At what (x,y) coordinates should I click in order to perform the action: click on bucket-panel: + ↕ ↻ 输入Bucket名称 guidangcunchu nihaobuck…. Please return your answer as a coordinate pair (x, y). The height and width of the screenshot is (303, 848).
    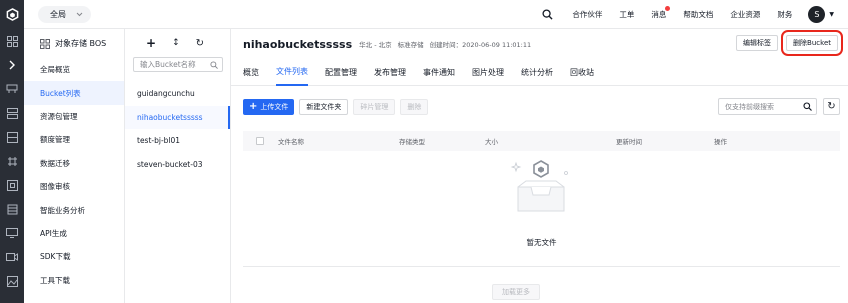
    Looking at the image, I should click on (178, 166).